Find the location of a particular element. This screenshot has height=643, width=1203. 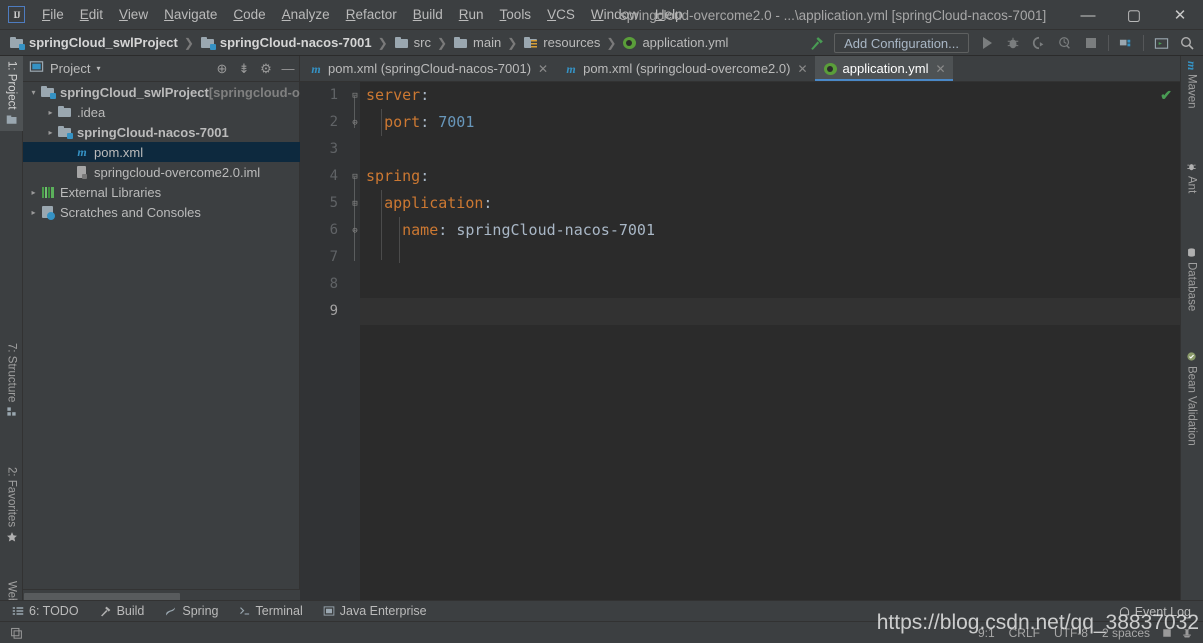

tree-node: m pom.xml is located at coordinates (161, 152).